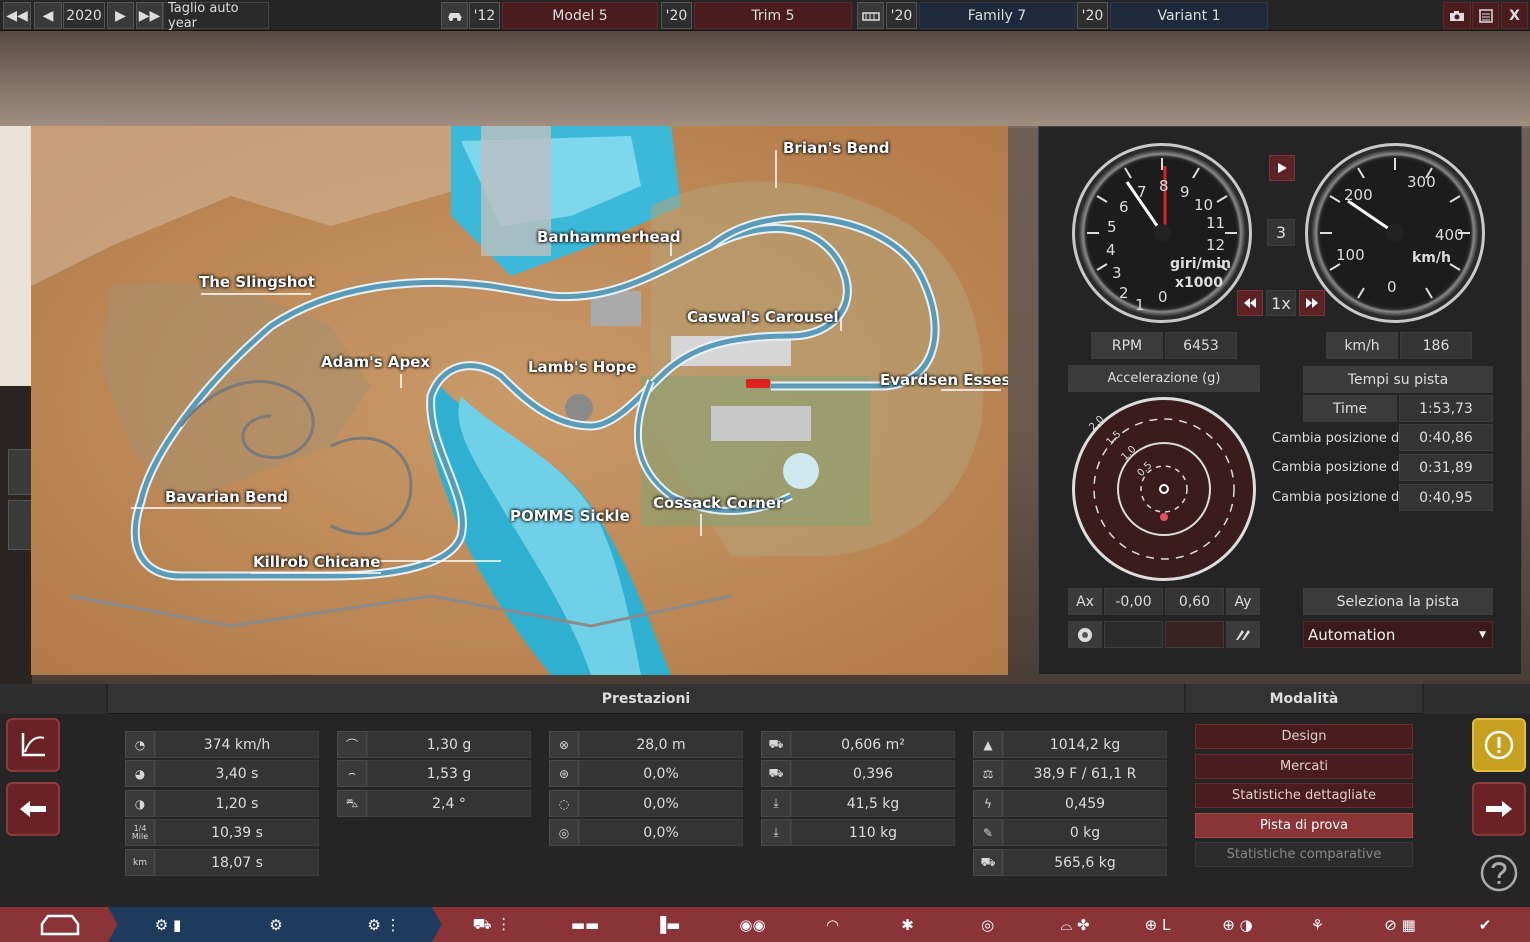  What do you see at coordinates (676, 15) in the screenshot?
I see `trim-year: '20` at bounding box center [676, 15].